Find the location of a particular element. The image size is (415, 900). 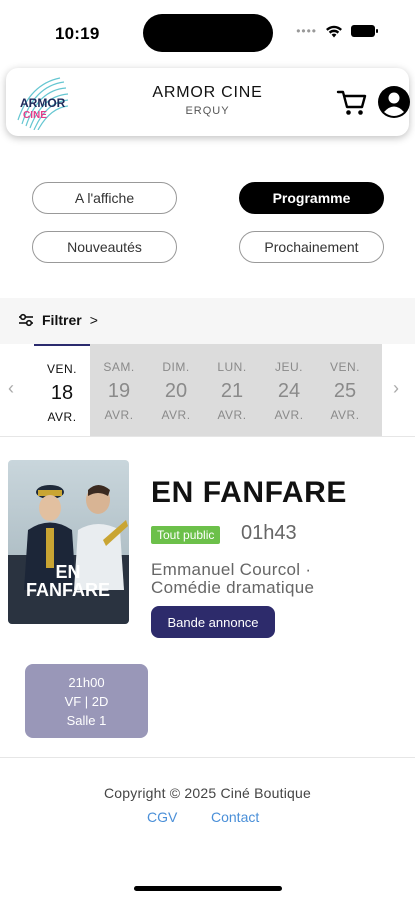

filter-button: Filtrer > is located at coordinates (58, 320).